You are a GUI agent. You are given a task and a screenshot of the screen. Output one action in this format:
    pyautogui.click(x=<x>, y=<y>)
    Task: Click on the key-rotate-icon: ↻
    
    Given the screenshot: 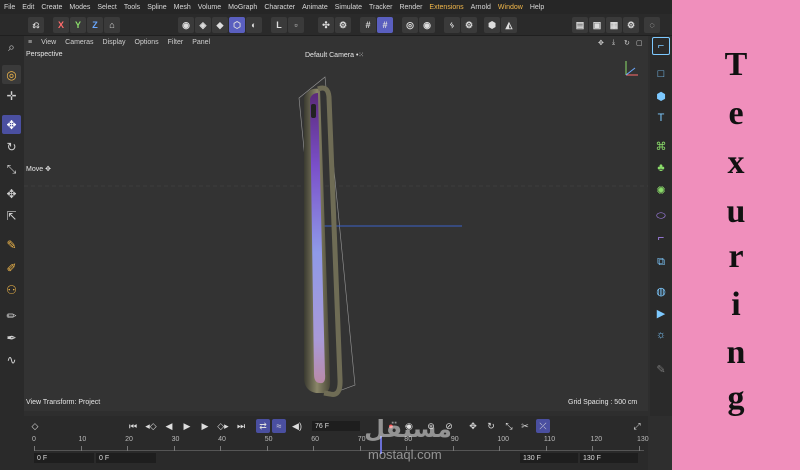 What is the action you would take?
    pyautogui.click(x=491, y=426)
    